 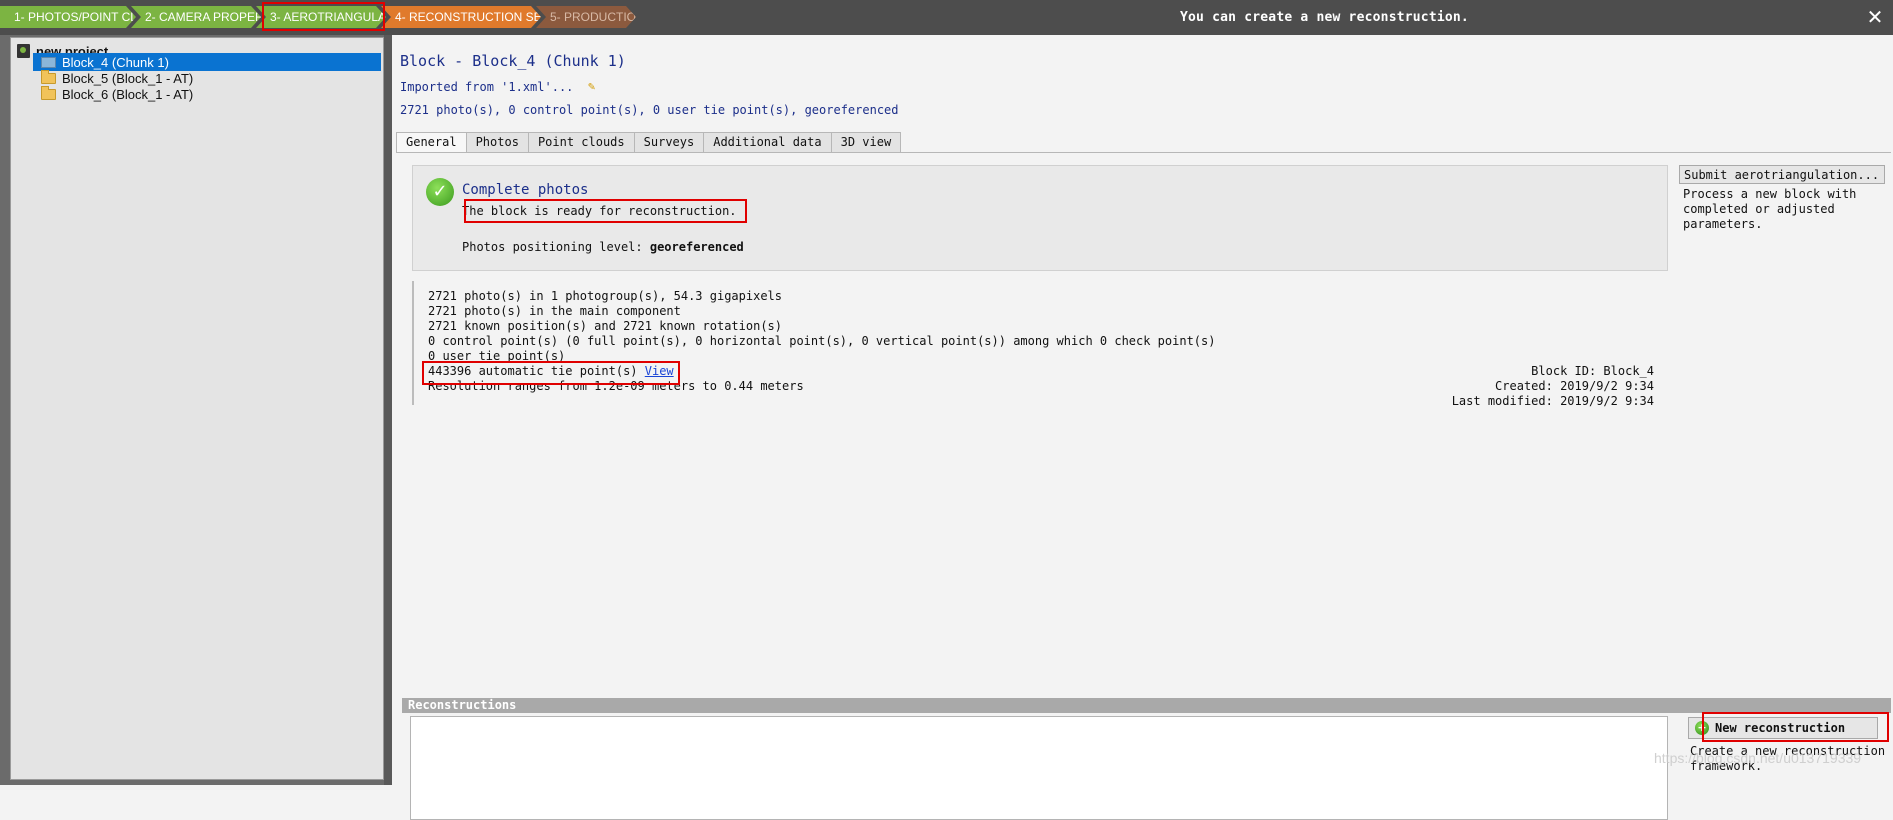 What do you see at coordinates (659, 371) in the screenshot?
I see `view-tie-points-link: View` at bounding box center [659, 371].